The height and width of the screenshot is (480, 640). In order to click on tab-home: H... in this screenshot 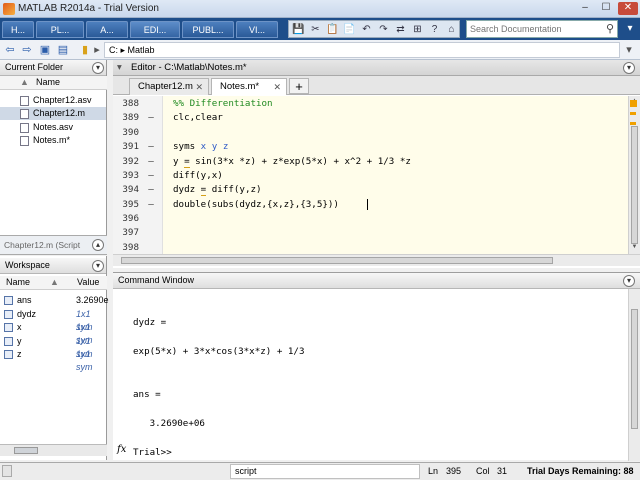, I will do `click(18, 29)`.